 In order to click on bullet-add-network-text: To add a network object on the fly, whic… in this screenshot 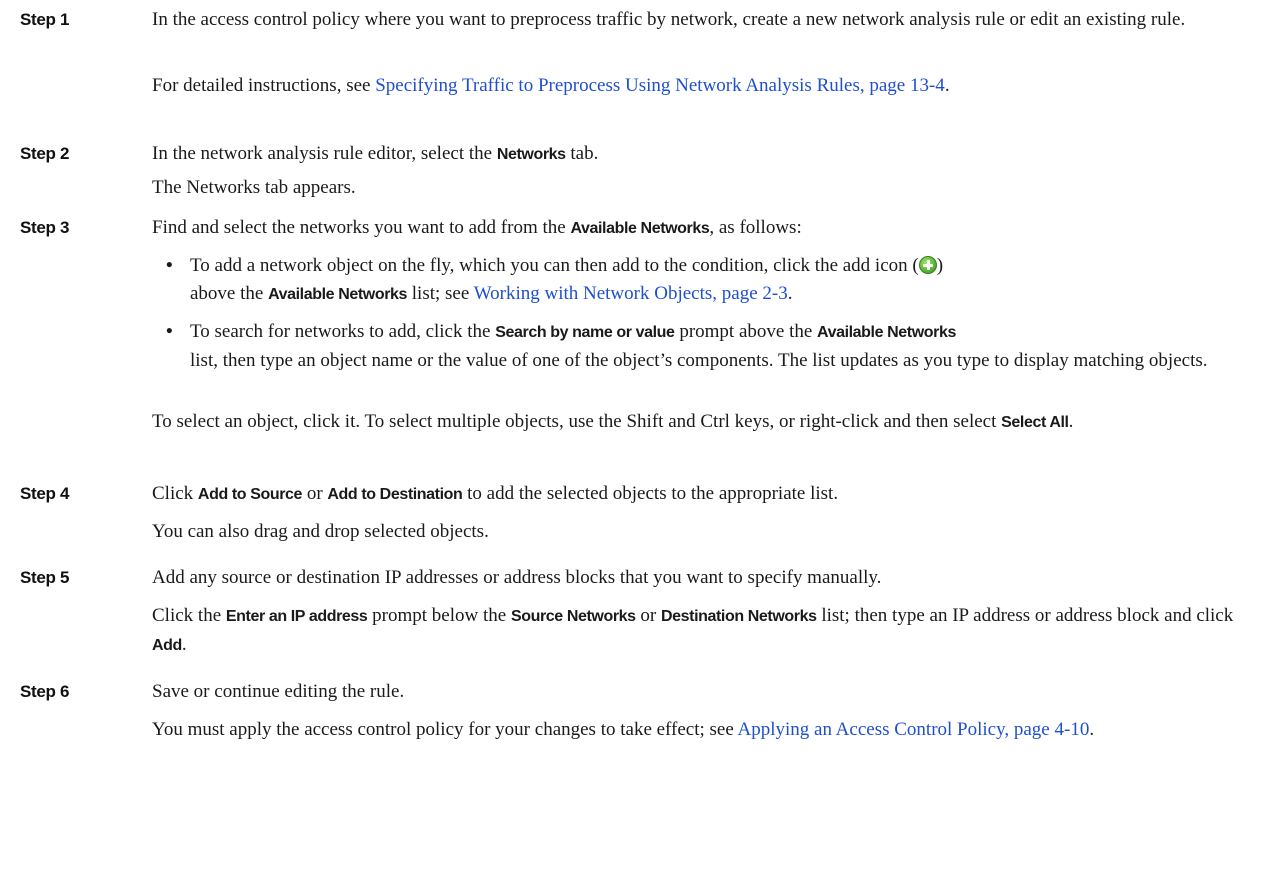, I will do `click(725, 280)`.